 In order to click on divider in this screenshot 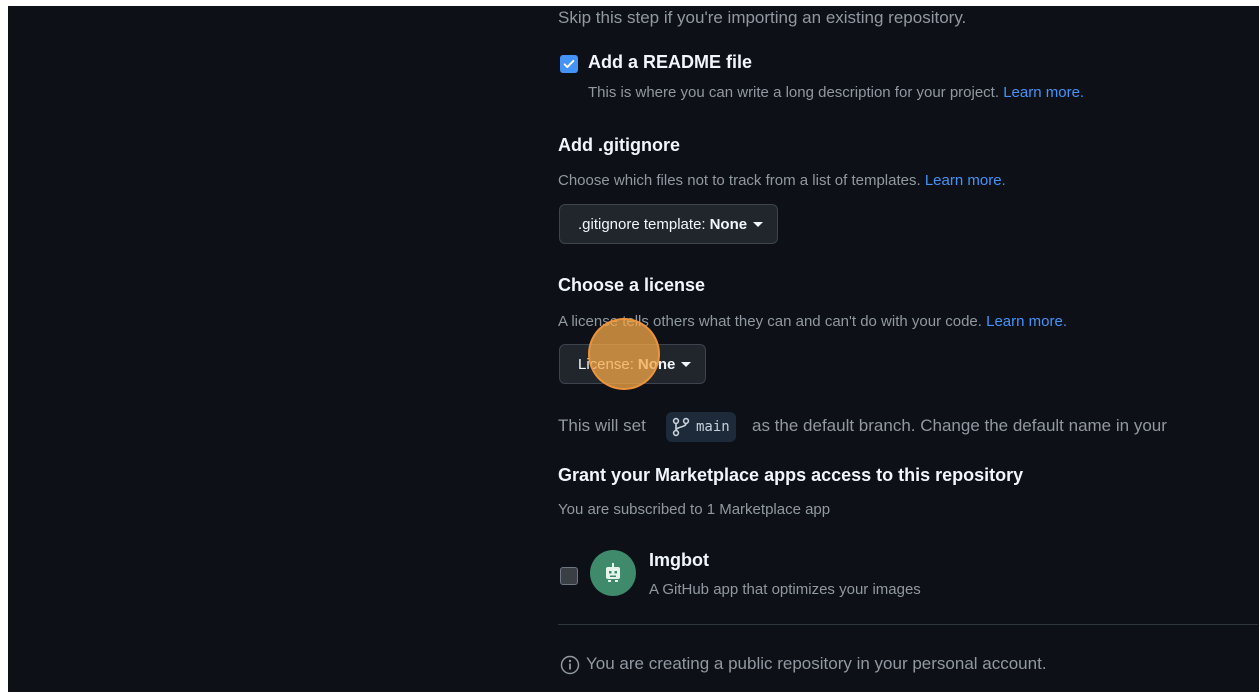, I will do `click(908, 624)`.